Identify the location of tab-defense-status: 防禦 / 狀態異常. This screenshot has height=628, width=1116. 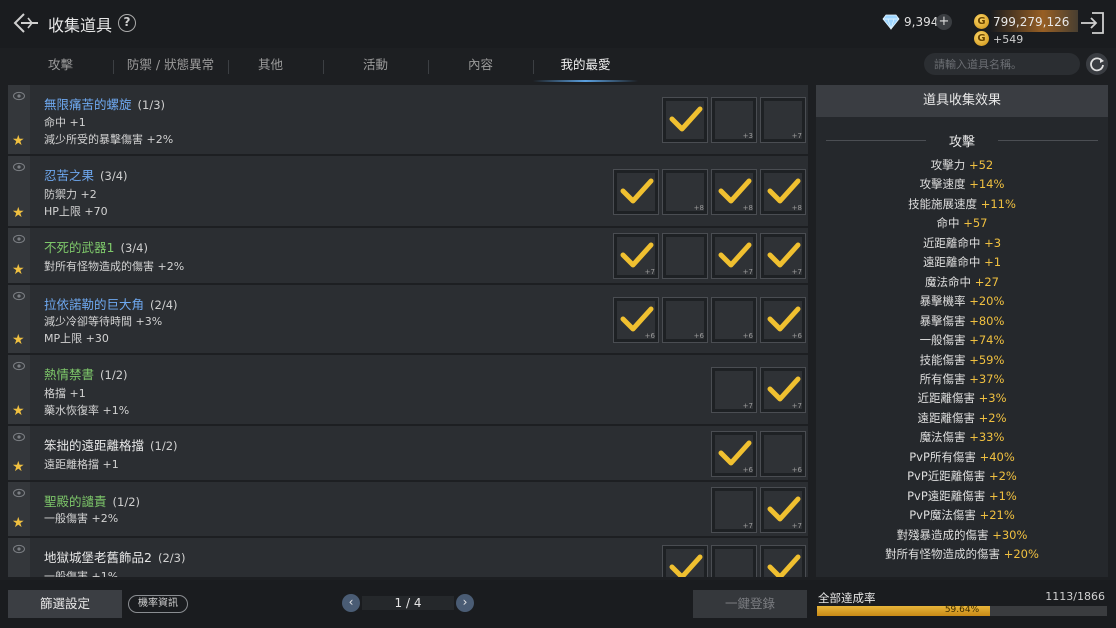
(170, 67).